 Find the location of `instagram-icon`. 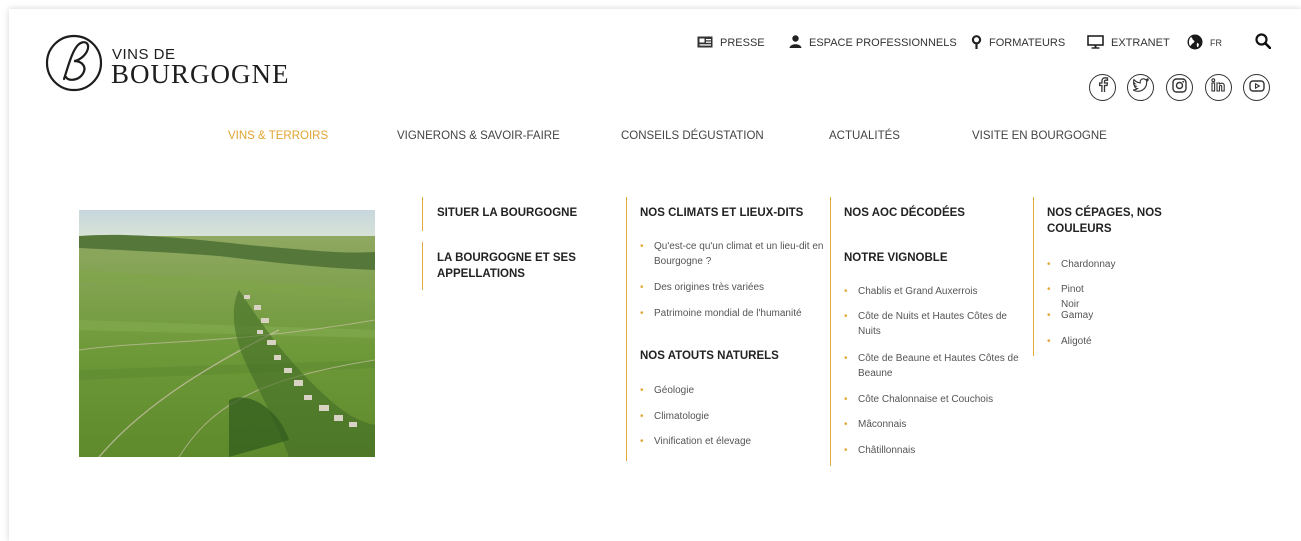

instagram-icon is located at coordinates (1179, 87).